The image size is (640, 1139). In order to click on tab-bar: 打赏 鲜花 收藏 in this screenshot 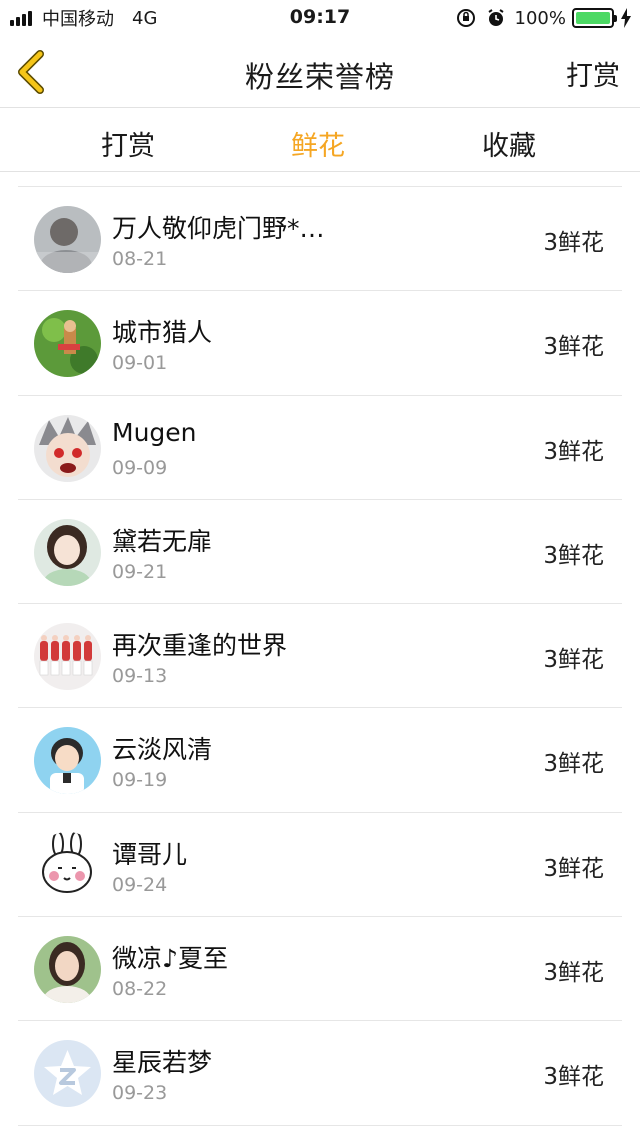, I will do `click(320, 140)`.